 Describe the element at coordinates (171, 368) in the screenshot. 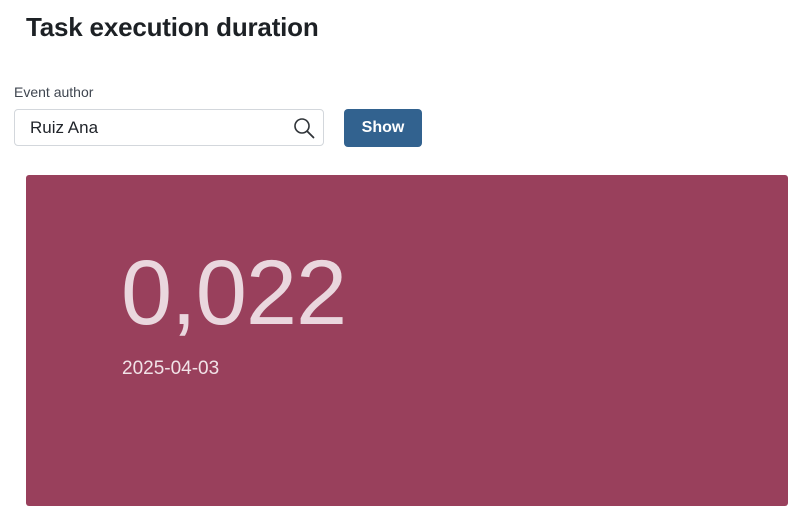

I see `kpi-date: 2025-04-03` at that location.